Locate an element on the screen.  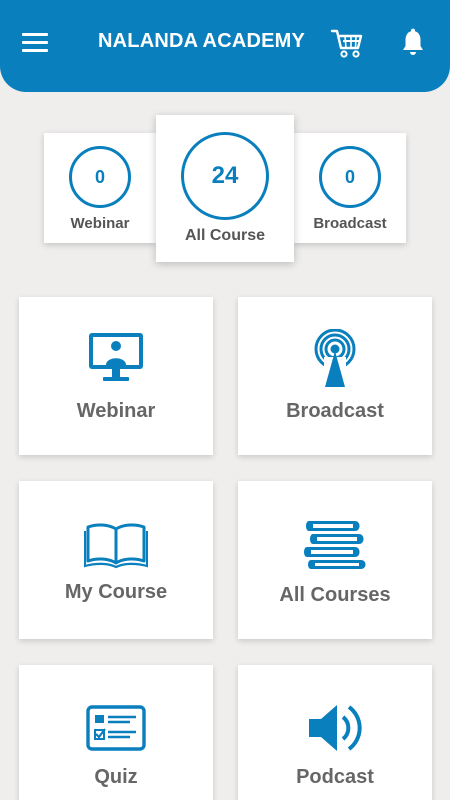
monitor-presenter-icon is located at coordinates (116, 357).